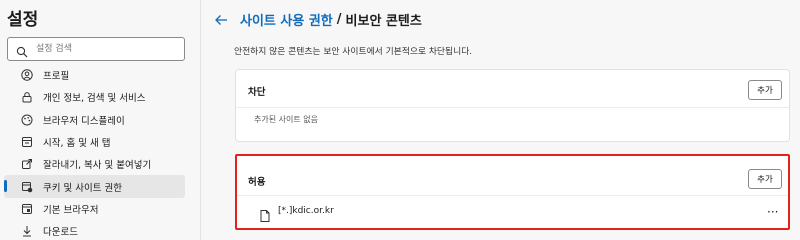  What do you see at coordinates (27, 97) in the screenshot?
I see `lock-icon` at bounding box center [27, 97].